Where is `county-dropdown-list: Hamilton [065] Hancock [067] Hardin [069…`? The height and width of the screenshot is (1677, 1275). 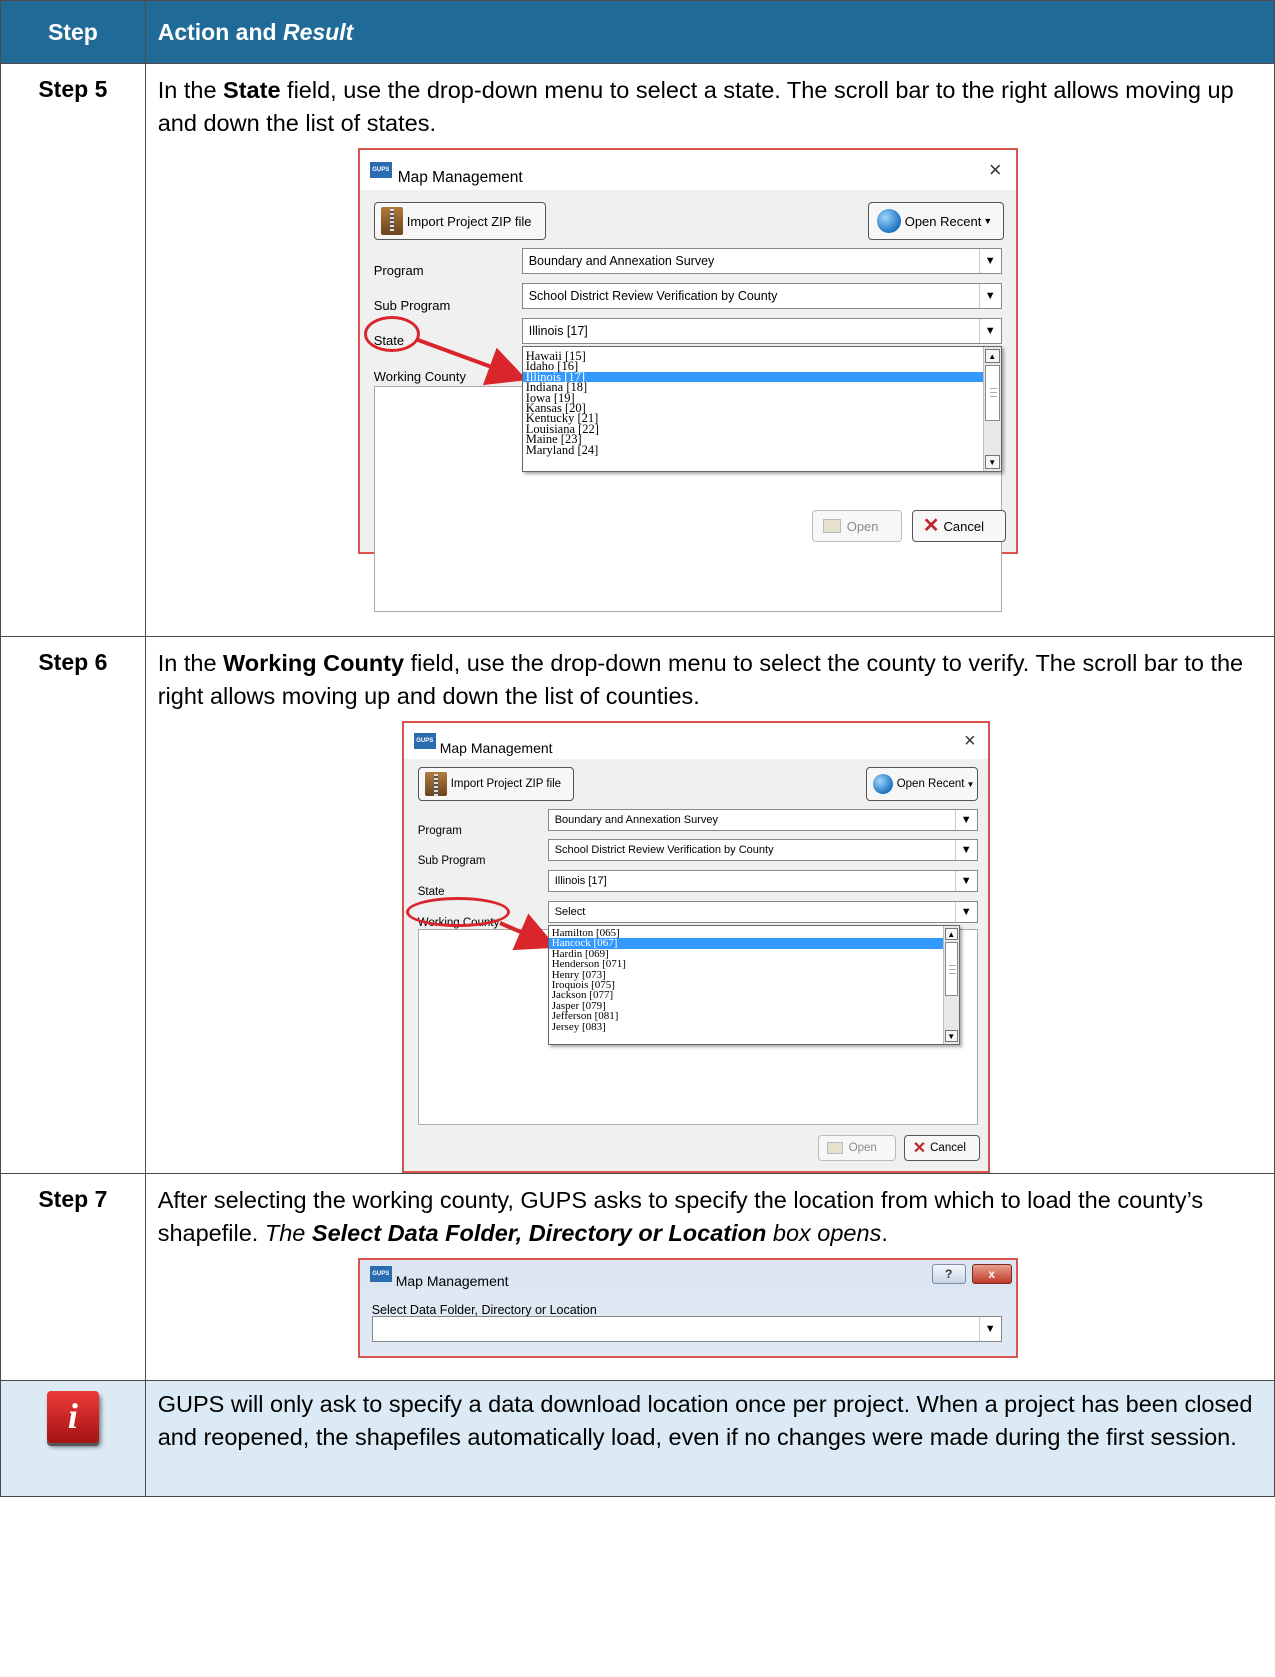 county-dropdown-list: Hamilton [065] Hancock [067] Hardin [069… is located at coordinates (753, 985).